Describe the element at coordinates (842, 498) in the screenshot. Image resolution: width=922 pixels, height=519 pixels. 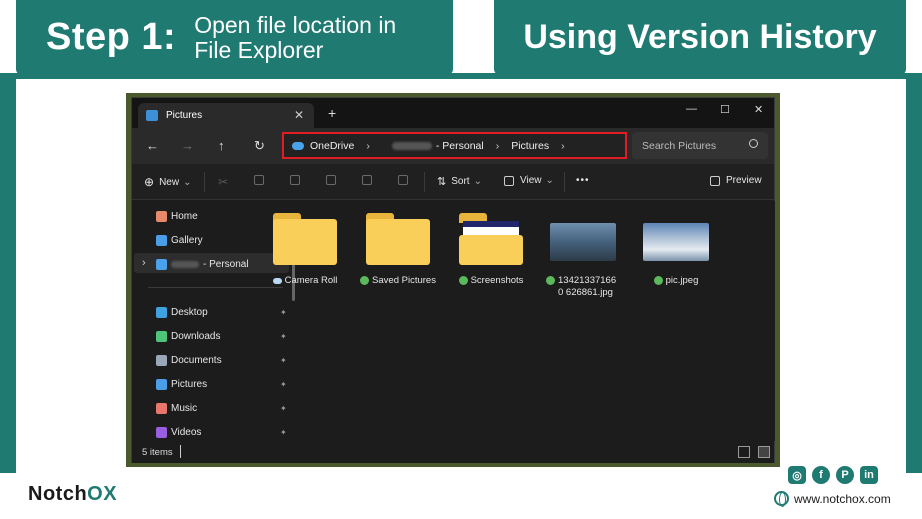
I see `website-url: www.notchox.com` at that location.